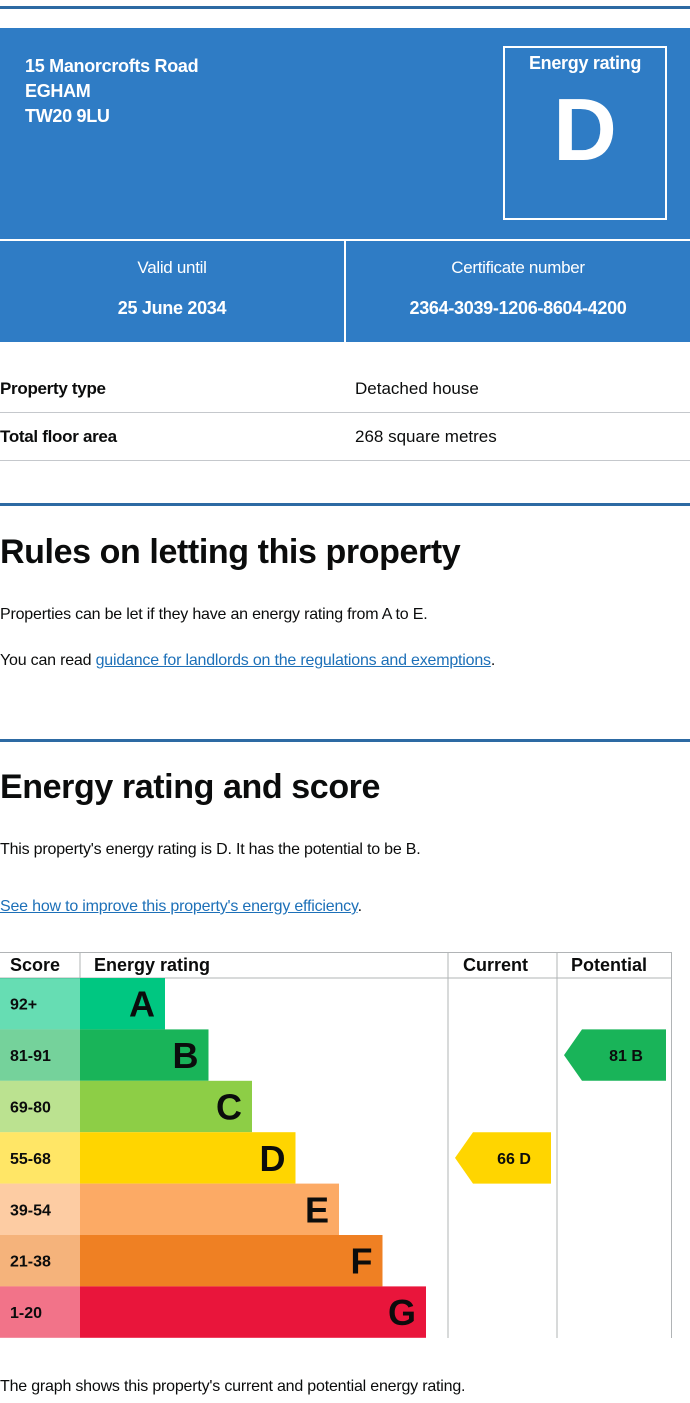  What do you see at coordinates (514, 1159) in the screenshot?
I see `current-rating-label: 66 D` at bounding box center [514, 1159].